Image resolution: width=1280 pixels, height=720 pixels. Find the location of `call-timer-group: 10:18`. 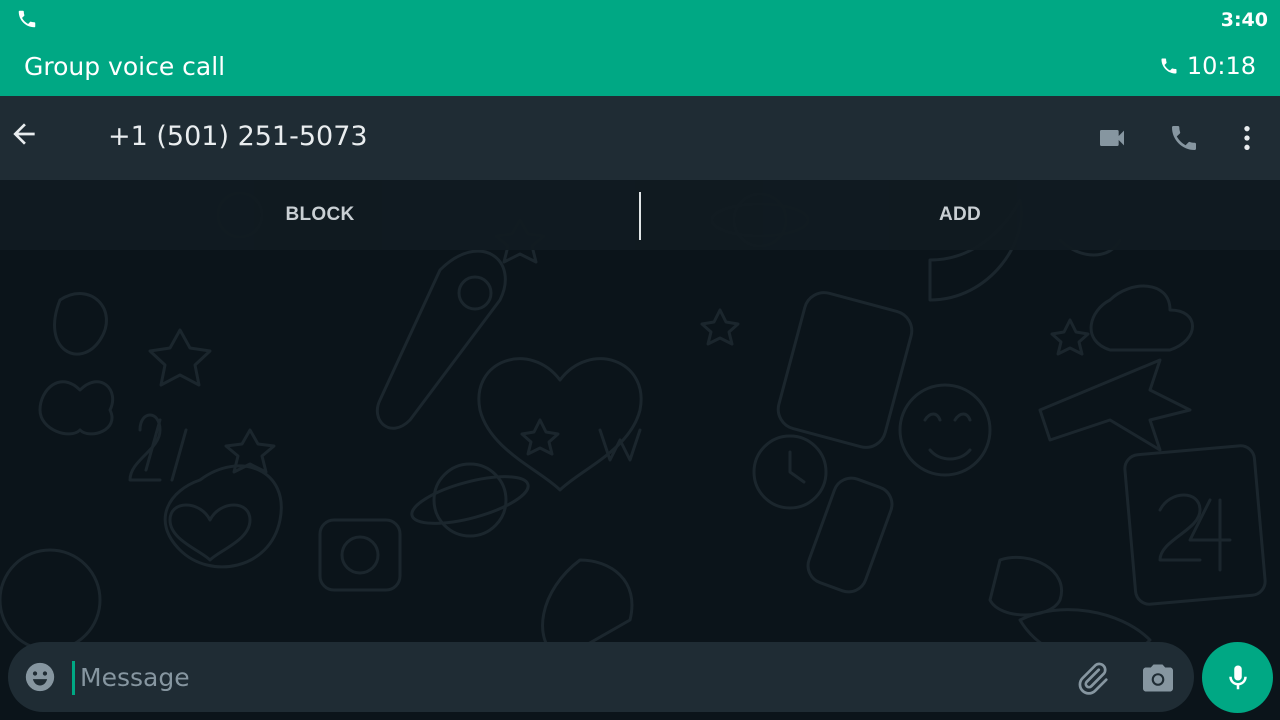

call-timer-group: 10:18 is located at coordinates (1207, 66).